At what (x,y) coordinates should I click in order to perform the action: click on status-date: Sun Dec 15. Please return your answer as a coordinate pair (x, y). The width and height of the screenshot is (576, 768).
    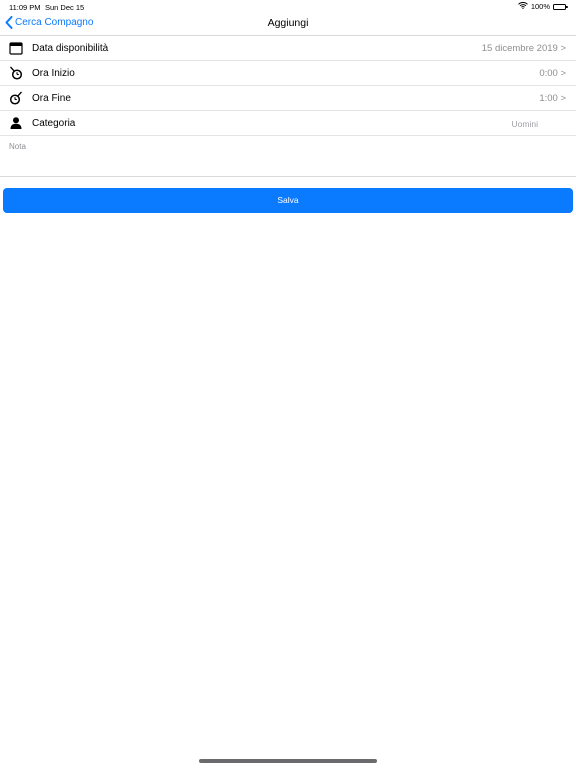
    Looking at the image, I should click on (65, 7).